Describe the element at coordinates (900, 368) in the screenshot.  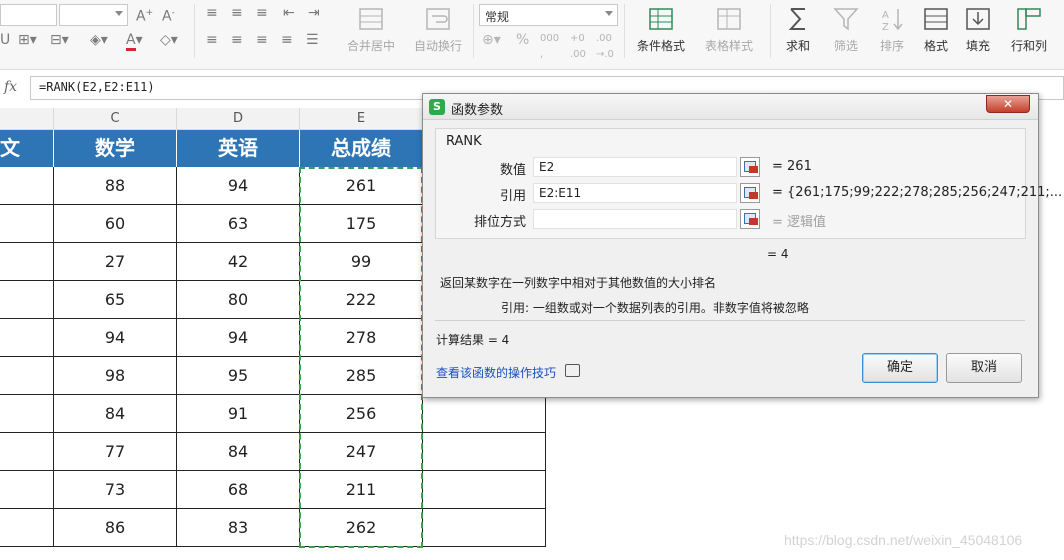
I see `ok-button: 确定` at that location.